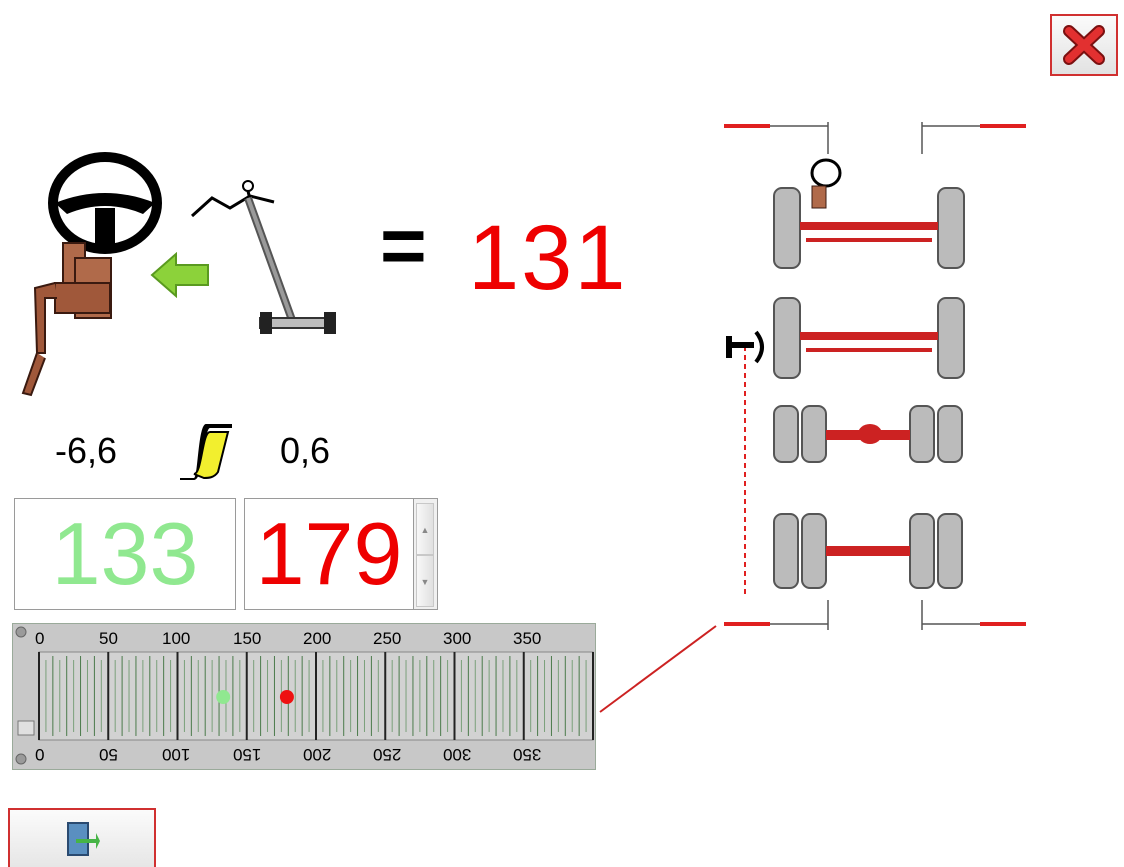 Image resolution: width=1124 pixels, height=867 pixels. Describe the element at coordinates (457, 754) in the screenshot. I see `bottom-label-300: 300` at that location.